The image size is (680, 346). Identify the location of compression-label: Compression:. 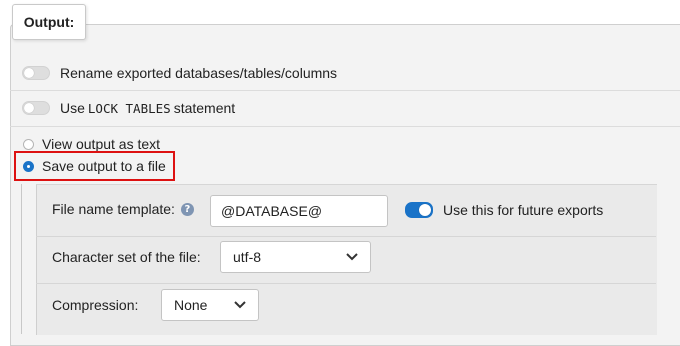
(95, 305).